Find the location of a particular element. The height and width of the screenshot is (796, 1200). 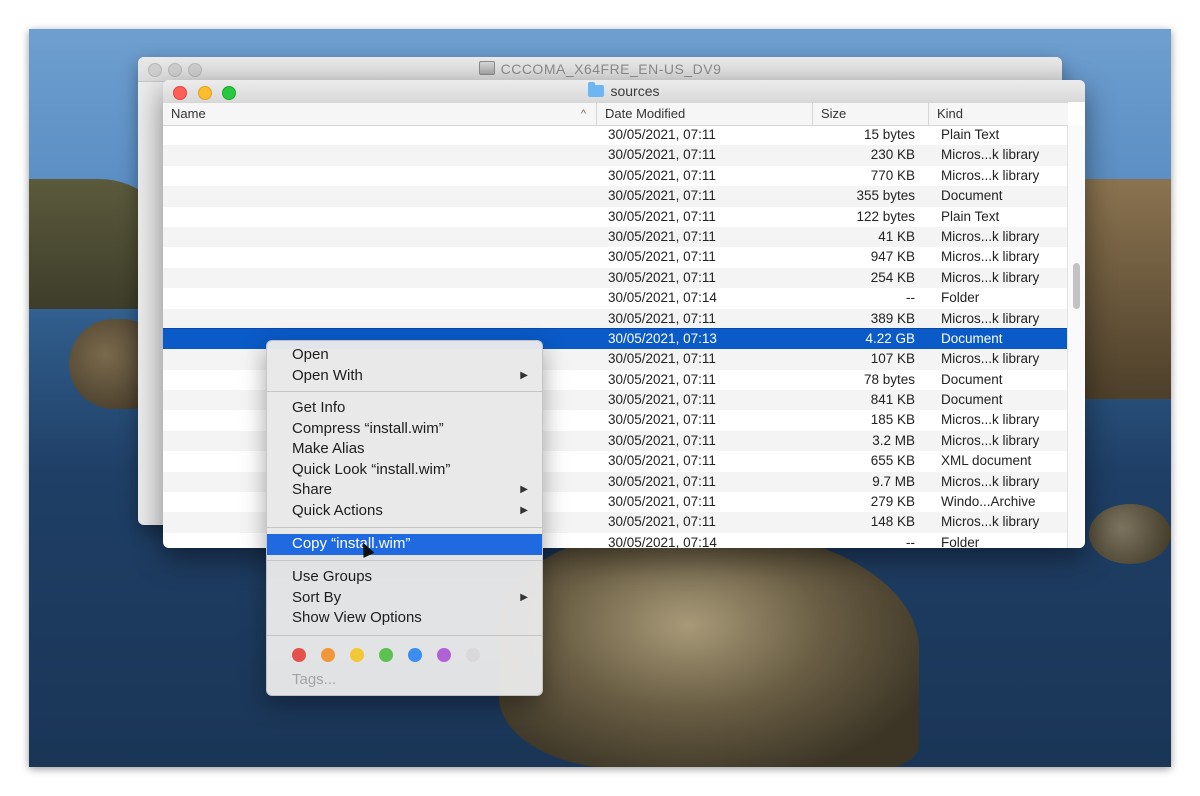

menu-item-open-with: Open With ▶ is located at coordinates (404, 376).